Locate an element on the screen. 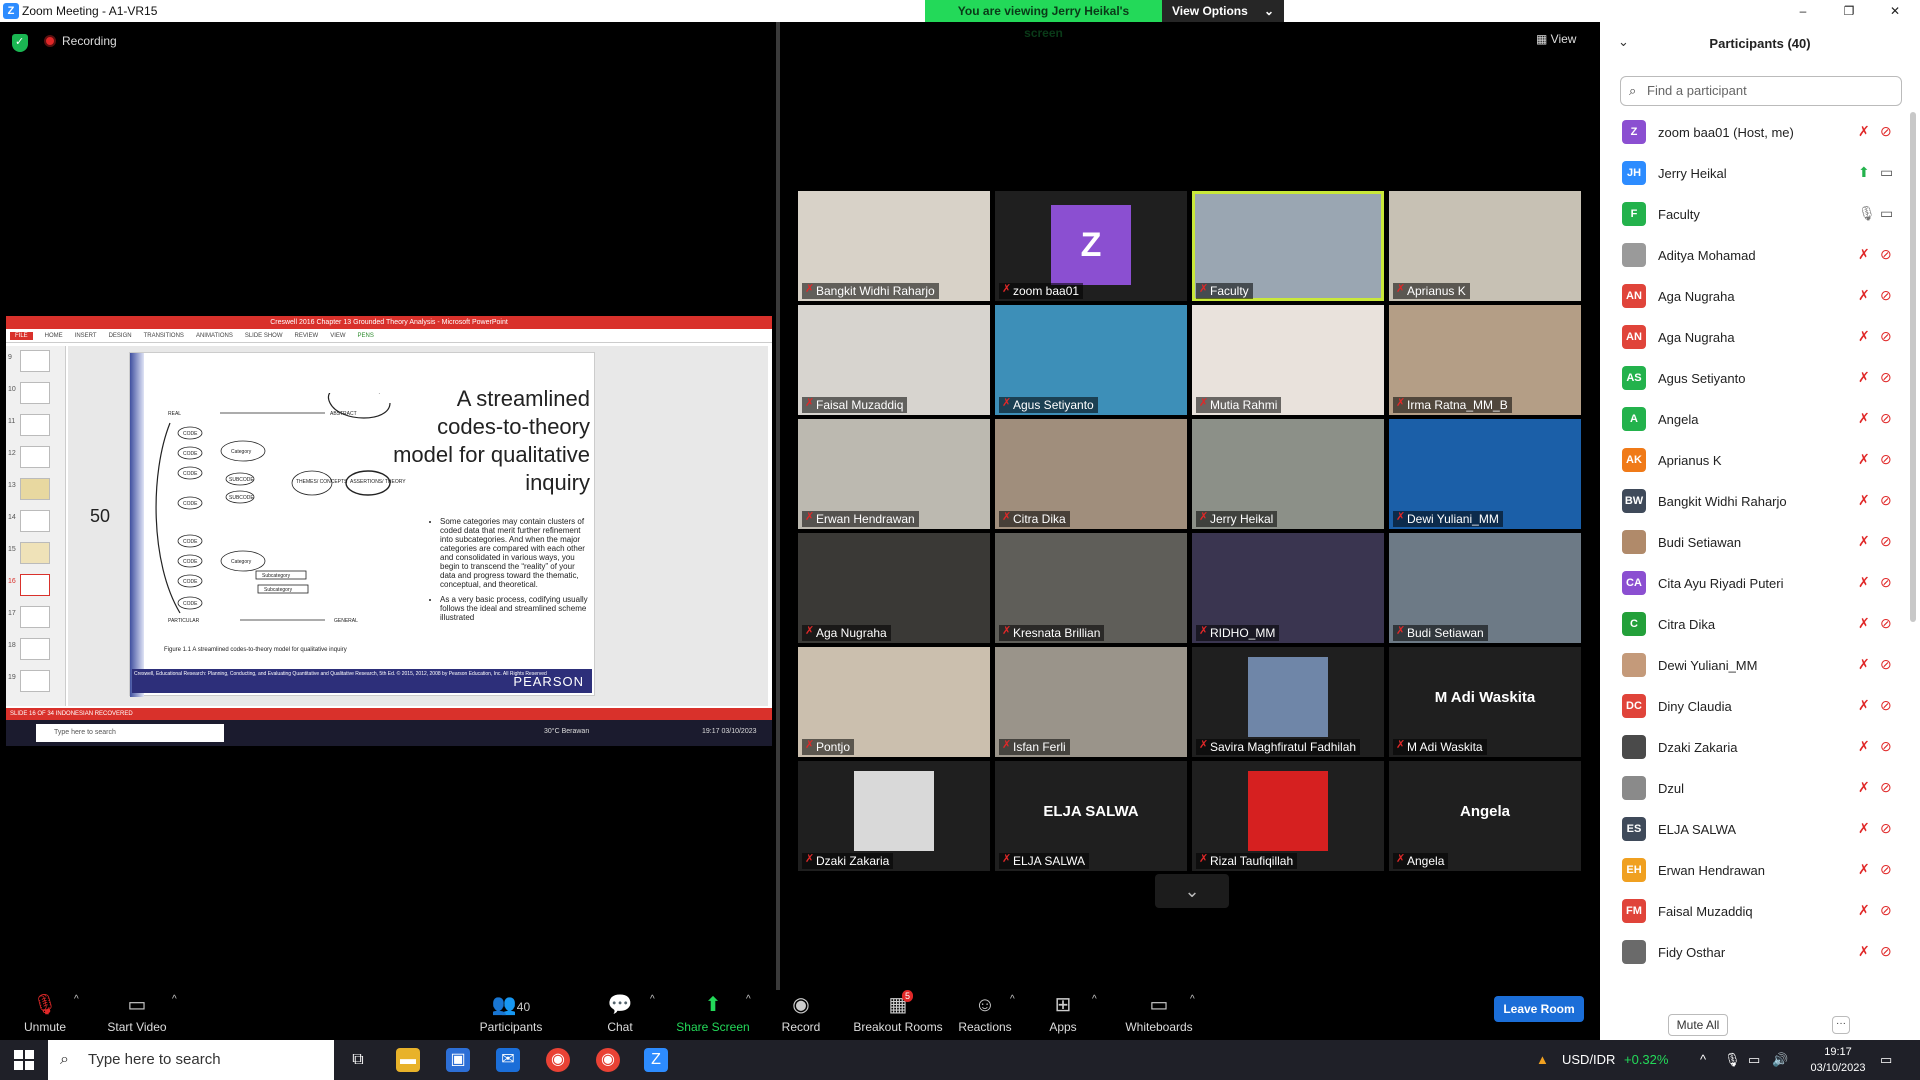  windows-start-icon is located at coordinates (24, 1060).